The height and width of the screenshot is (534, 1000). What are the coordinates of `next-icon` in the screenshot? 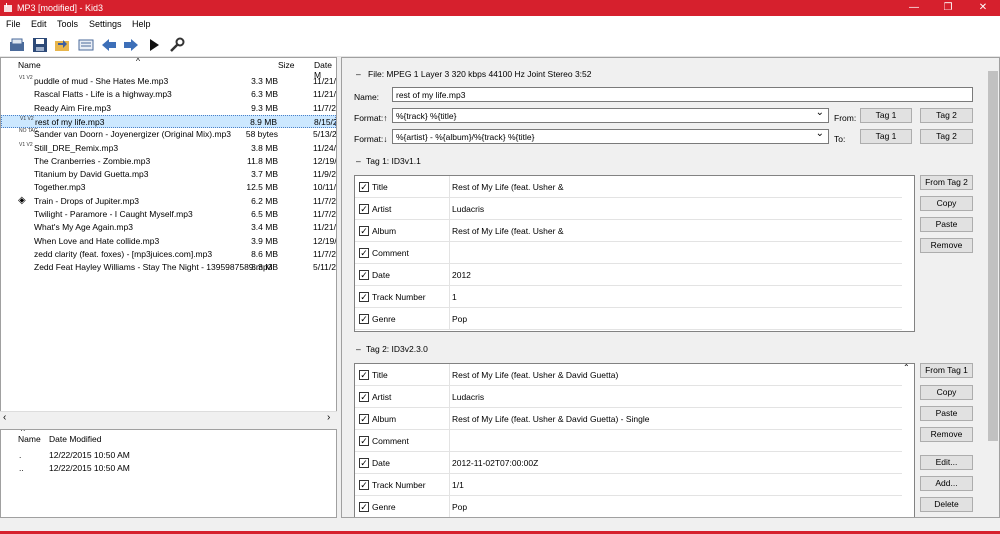 It's located at (131, 45).